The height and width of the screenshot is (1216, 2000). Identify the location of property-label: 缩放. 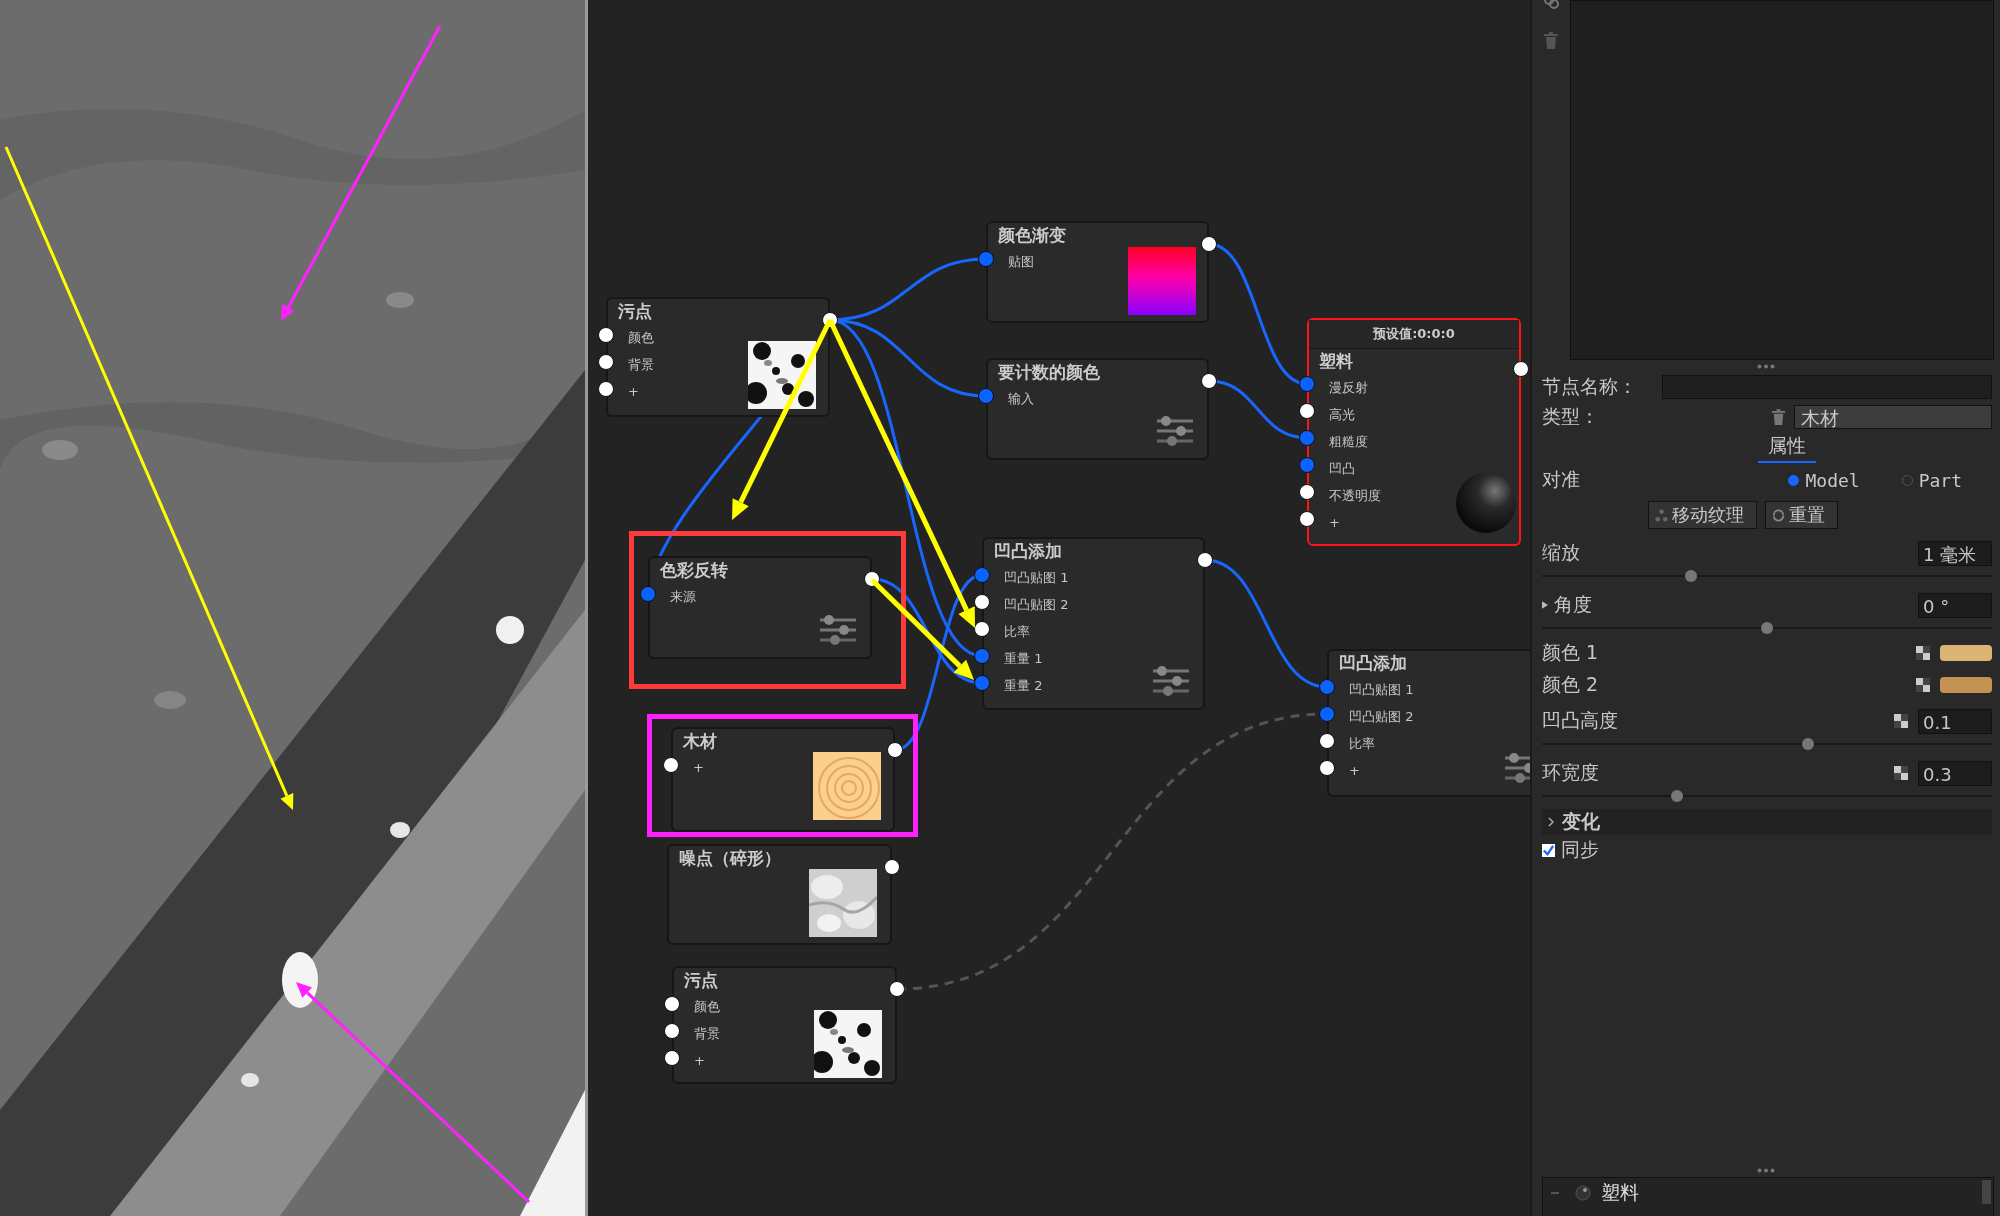
(1561, 552).